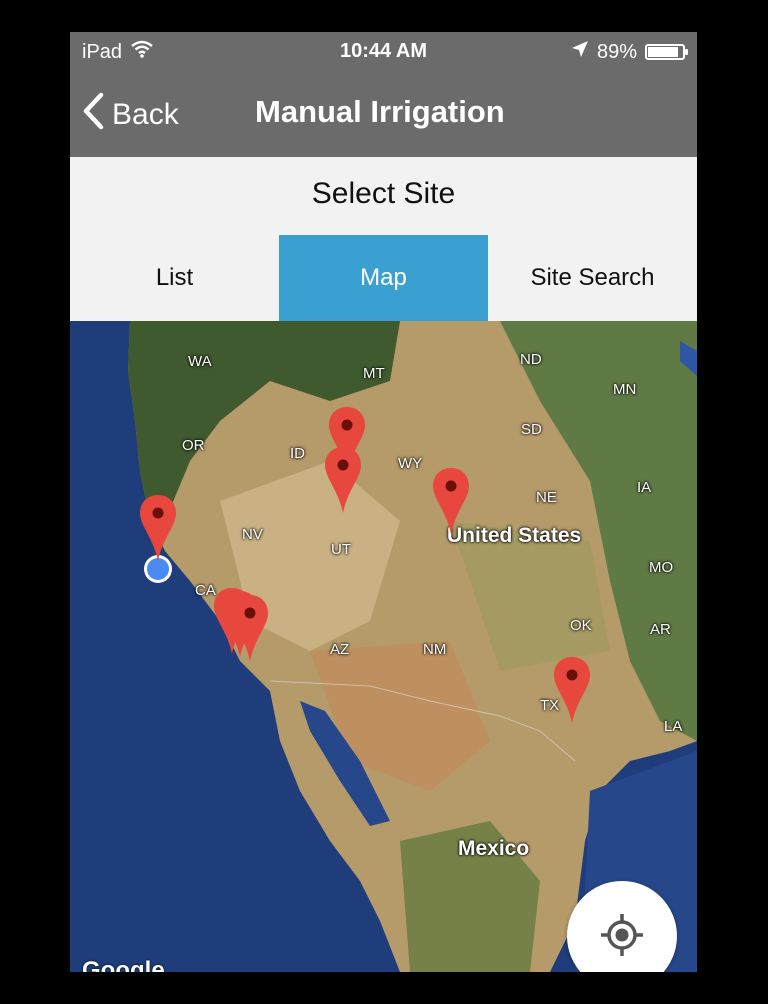  I want to click on map-label-az: AZ, so click(340, 649).